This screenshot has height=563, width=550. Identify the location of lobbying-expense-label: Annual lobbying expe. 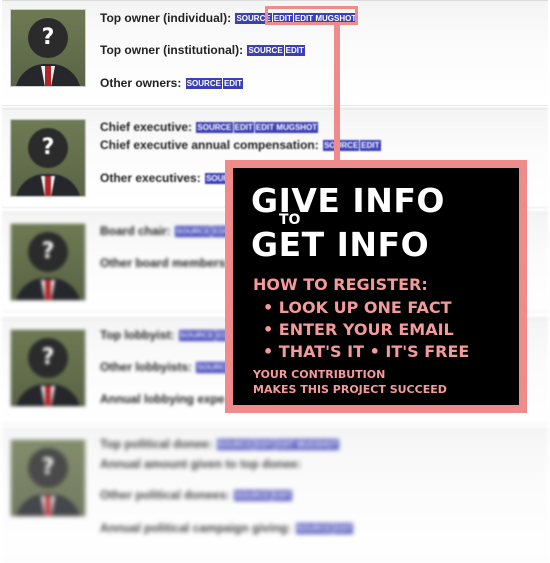
(162, 399).